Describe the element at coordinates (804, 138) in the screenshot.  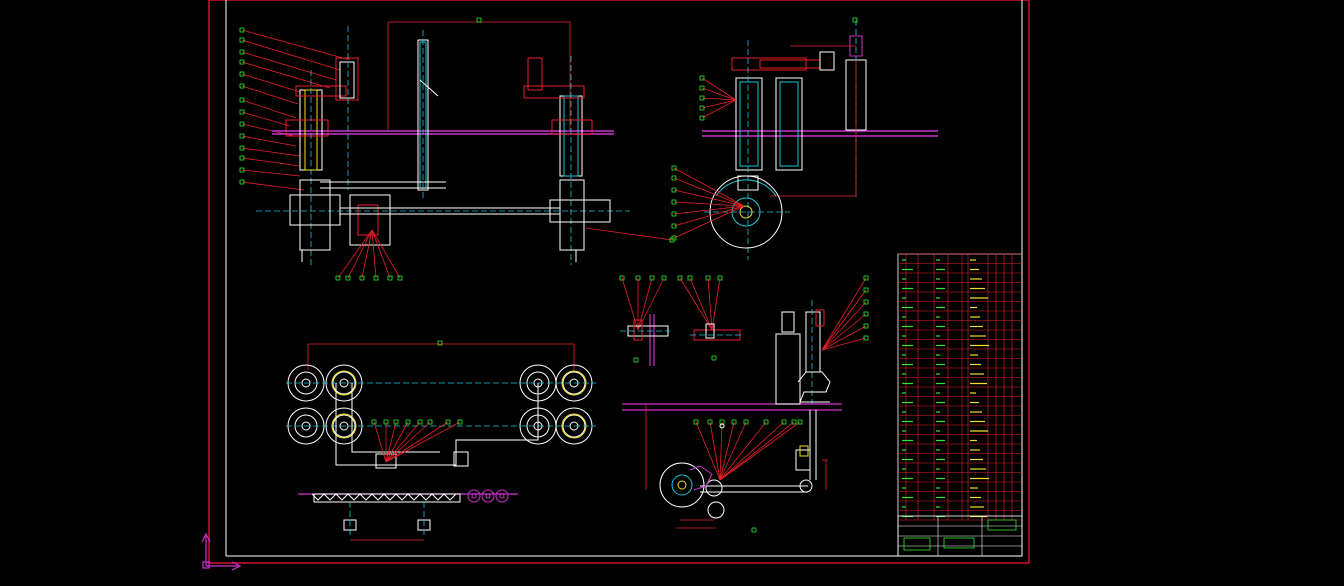
I see `side-elevation-view` at that location.